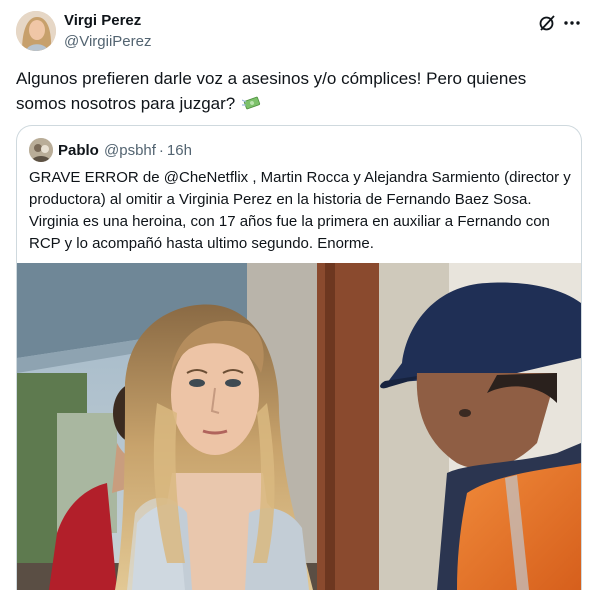 The image size is (589, 590). I want to click on author-handle: @VirgiiPerez, so click(107, 41).